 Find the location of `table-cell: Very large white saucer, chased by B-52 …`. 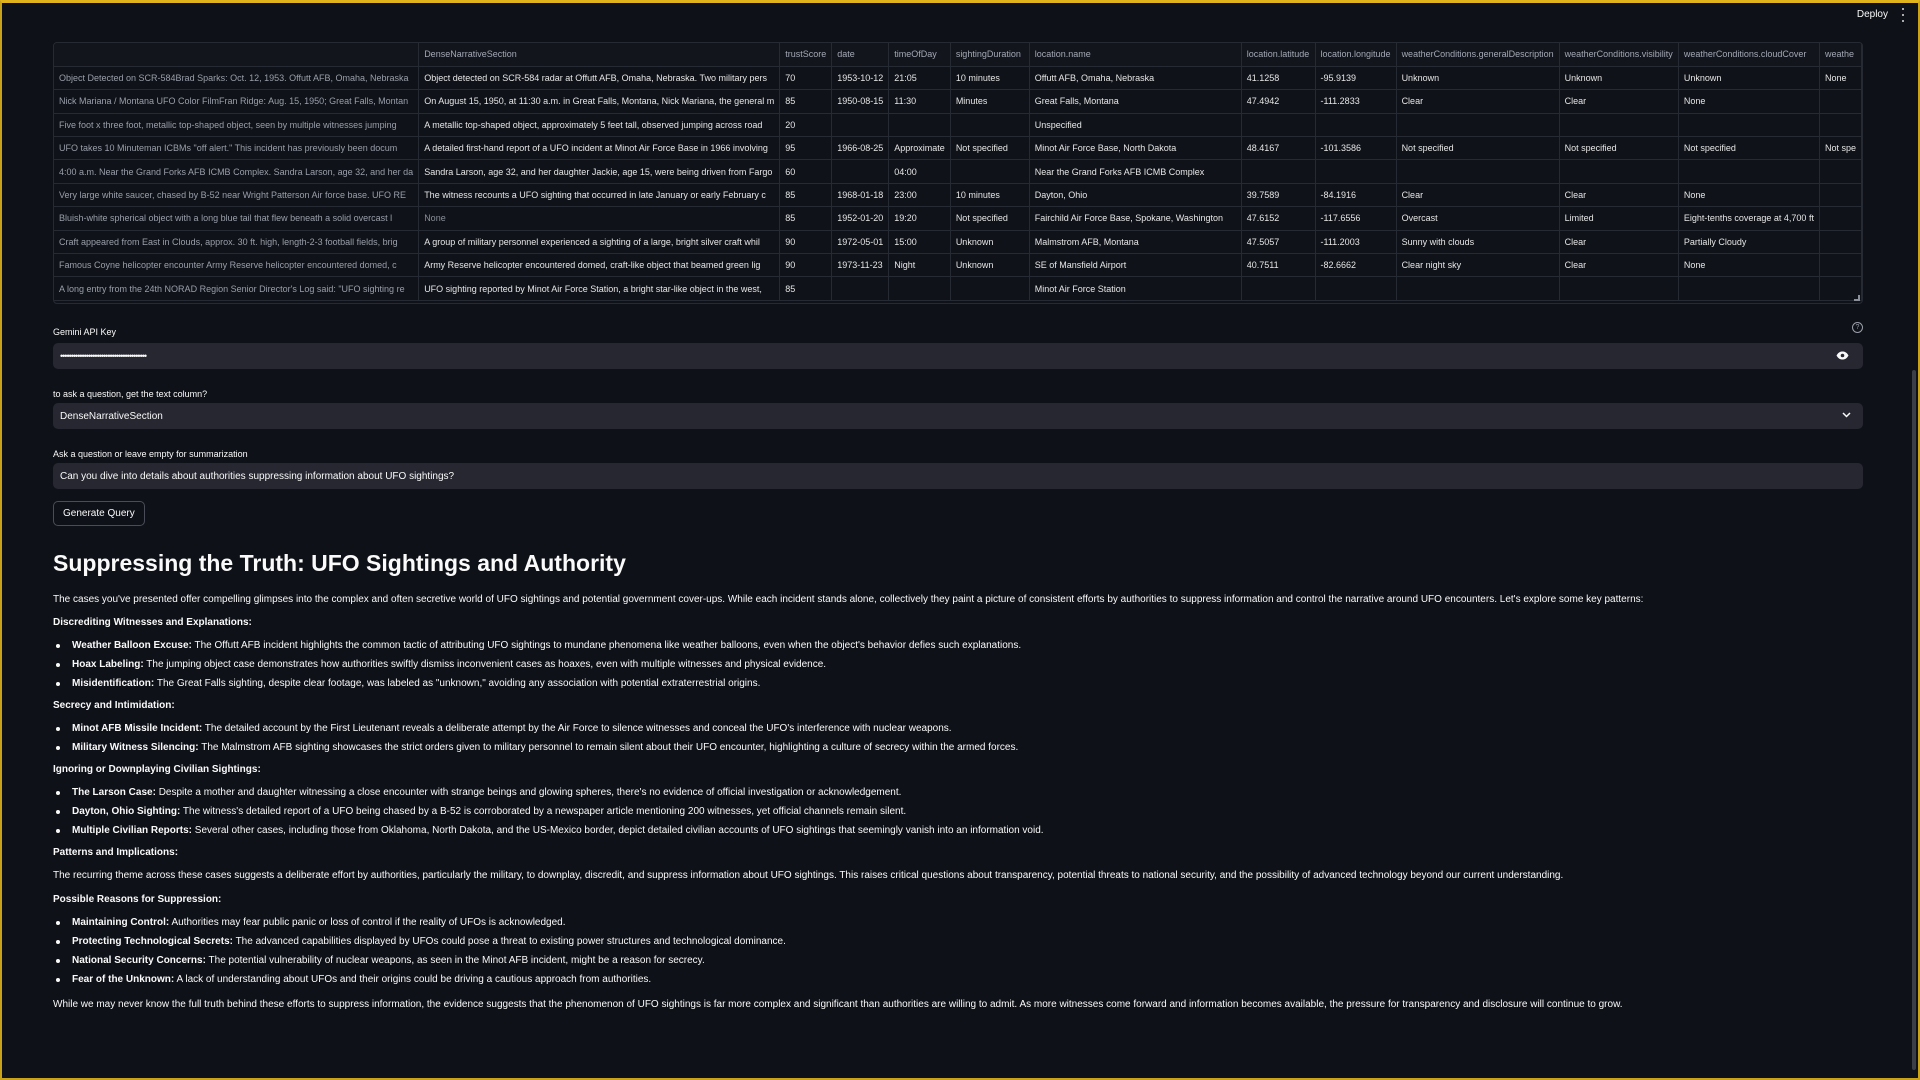

table-cell: Very large white saucer, chased by B-52 … is located at coordinates (237, 195).